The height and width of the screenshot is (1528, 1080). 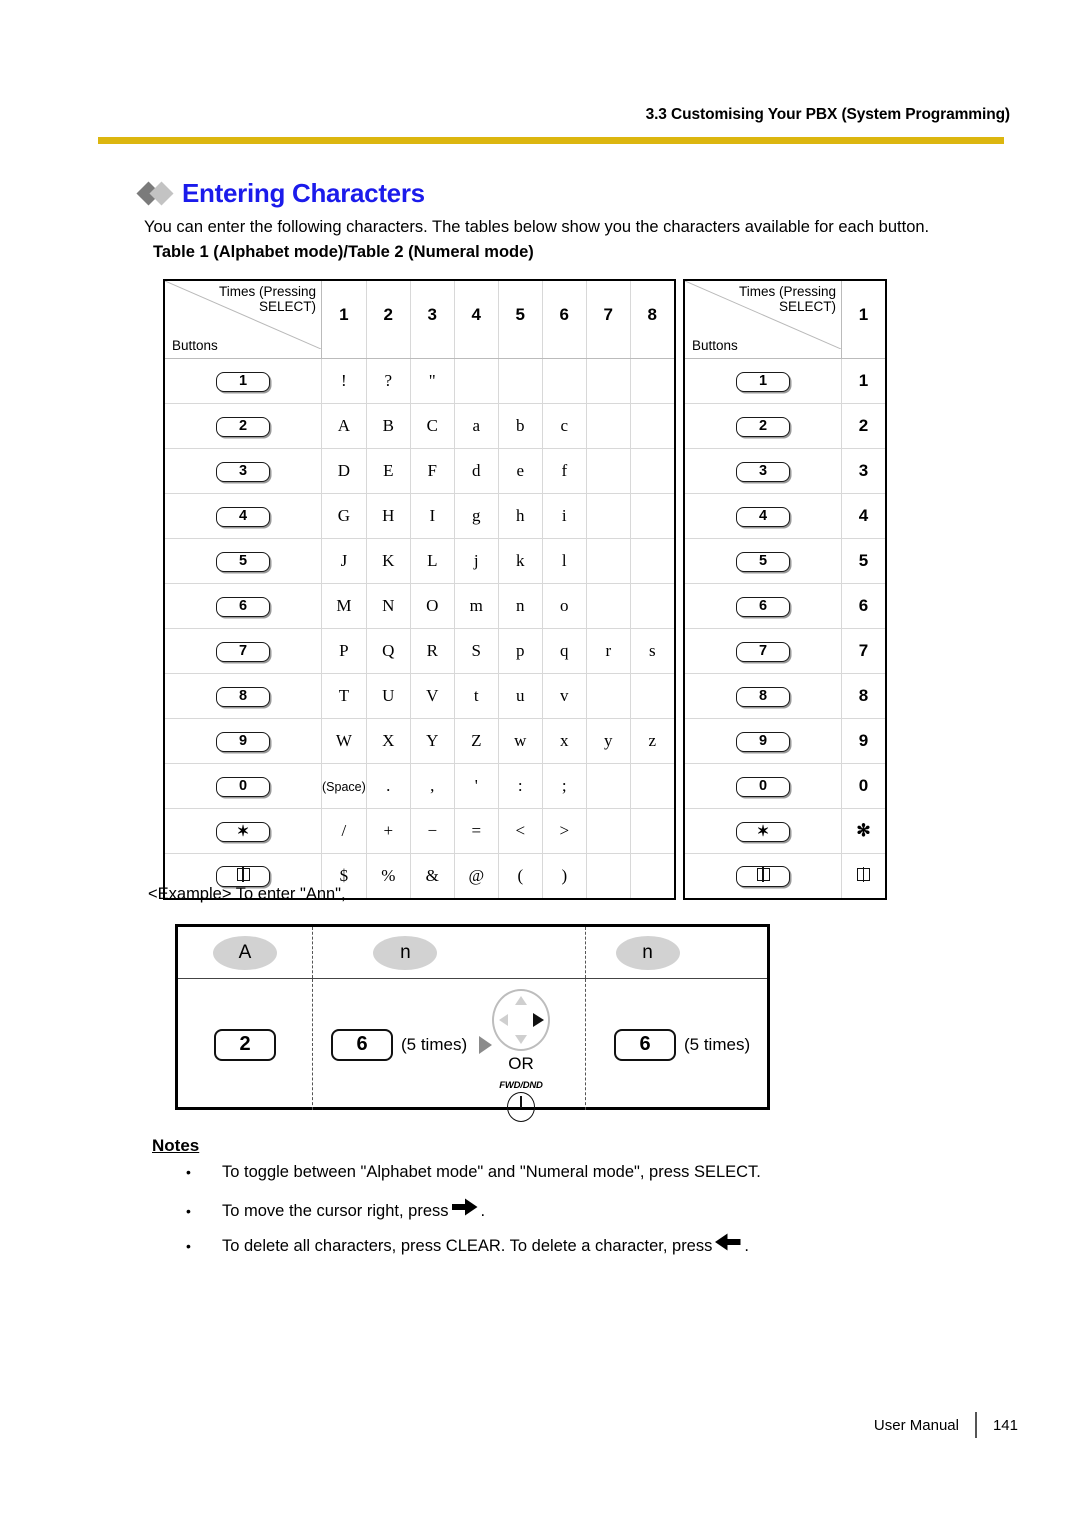 What do you see at coordinates (243, 472) in the screenshot?
I see `keycap-3-alpha-2: 3` at bounding box center [243, 472].